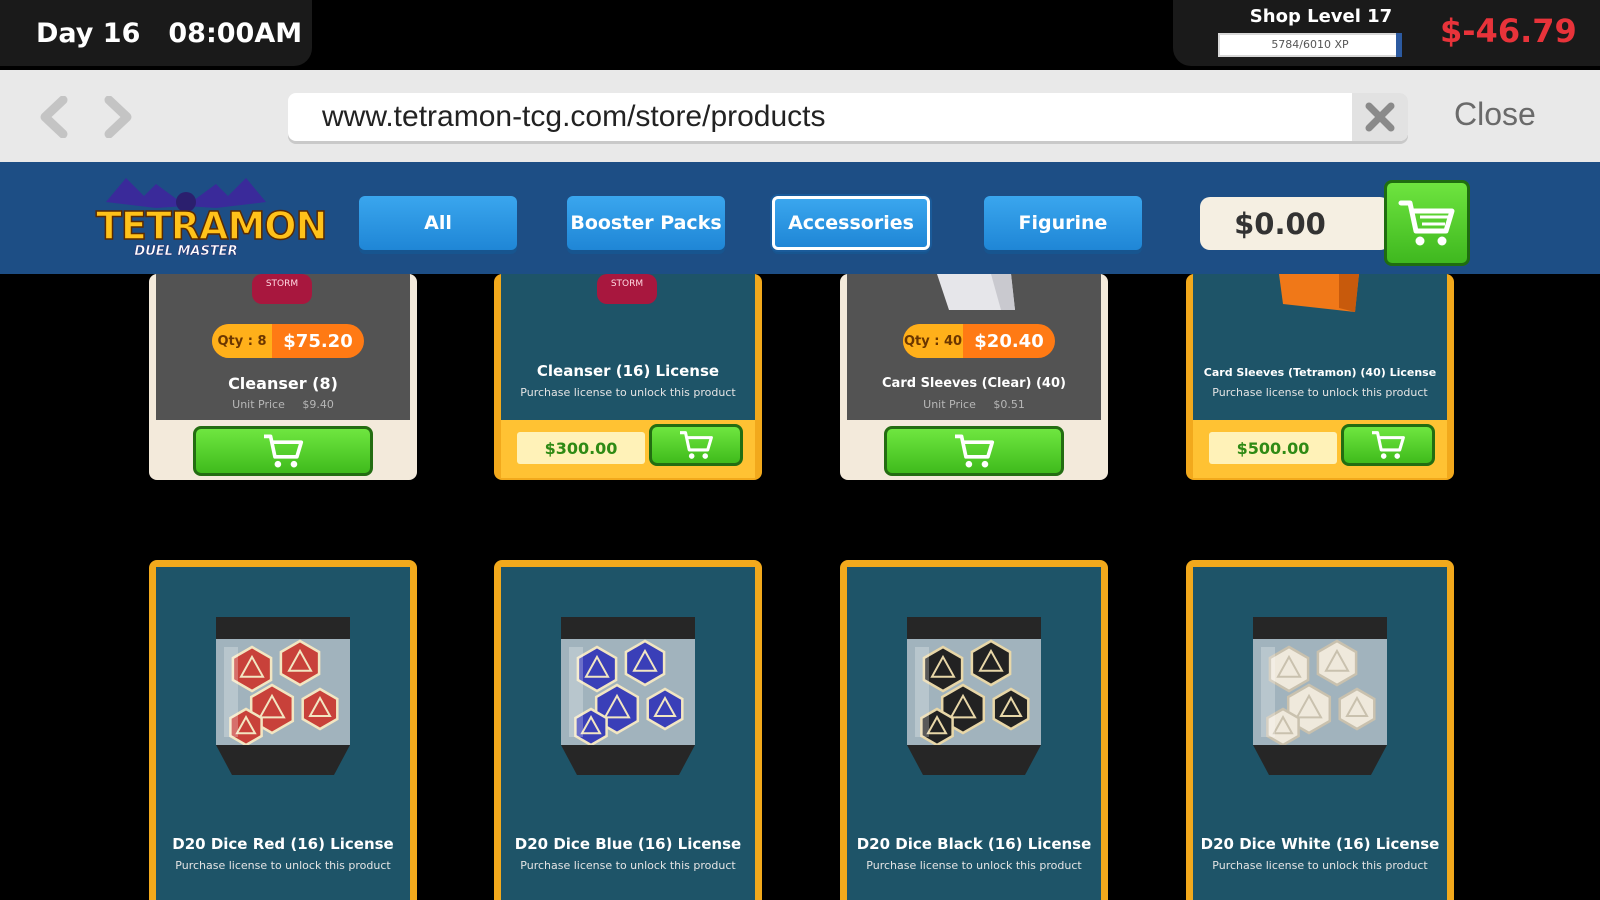 The height and width of the screenshot is (900, 1600). I want to click on chevron-right-icon, so click(118, 117).